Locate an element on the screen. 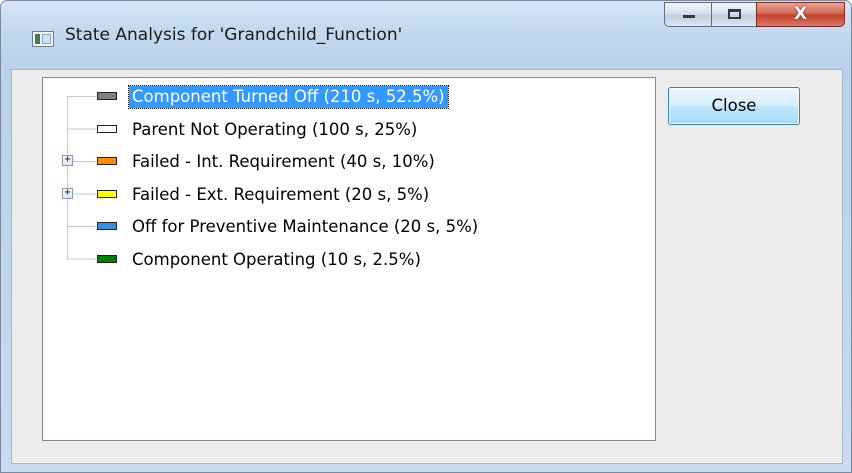 The width and height of the screenshot is (852, 473). tree-node: + Failed - Ext. Requirement (20 s, 5%) is located at coordinates (343, 195).